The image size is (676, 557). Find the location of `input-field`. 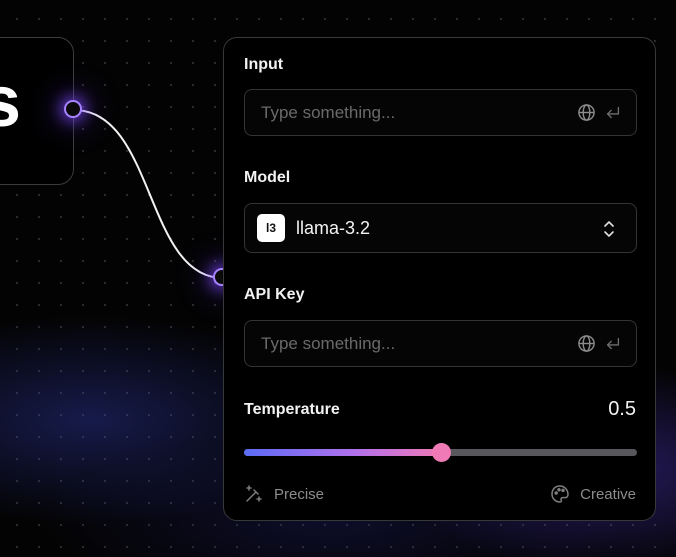

input-field is located at coordinates (411, 112).